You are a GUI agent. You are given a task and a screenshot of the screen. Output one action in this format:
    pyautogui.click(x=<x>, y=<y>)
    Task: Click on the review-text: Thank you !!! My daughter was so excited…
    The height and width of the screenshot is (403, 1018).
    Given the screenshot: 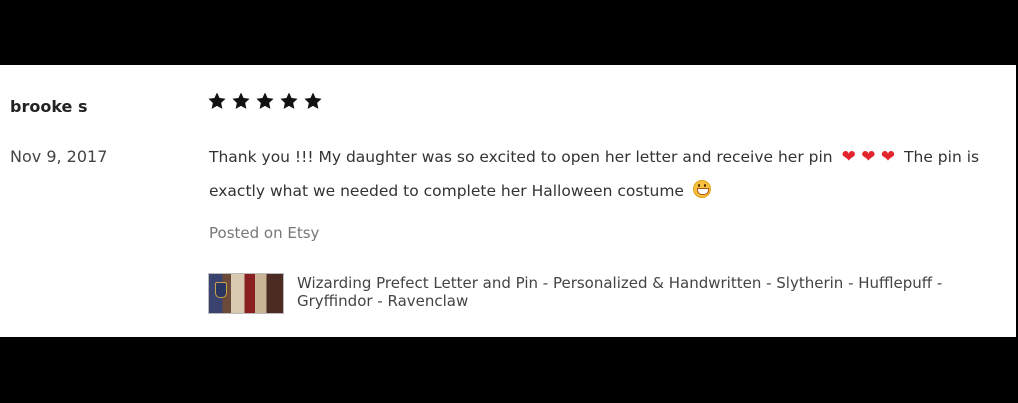 What is the action you would take?
    pyautogui.click(x=606, y=174)
    